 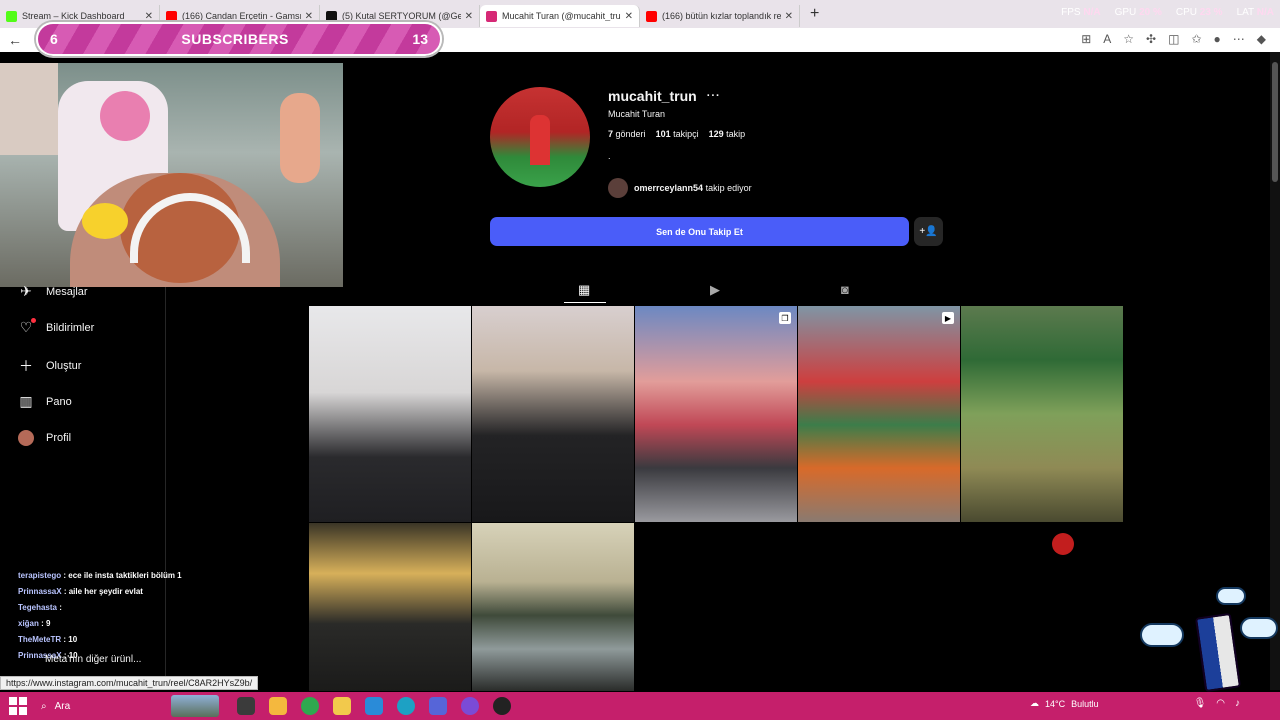 I want to click on cpu-label: CPU, so click(x=1186, y=12).